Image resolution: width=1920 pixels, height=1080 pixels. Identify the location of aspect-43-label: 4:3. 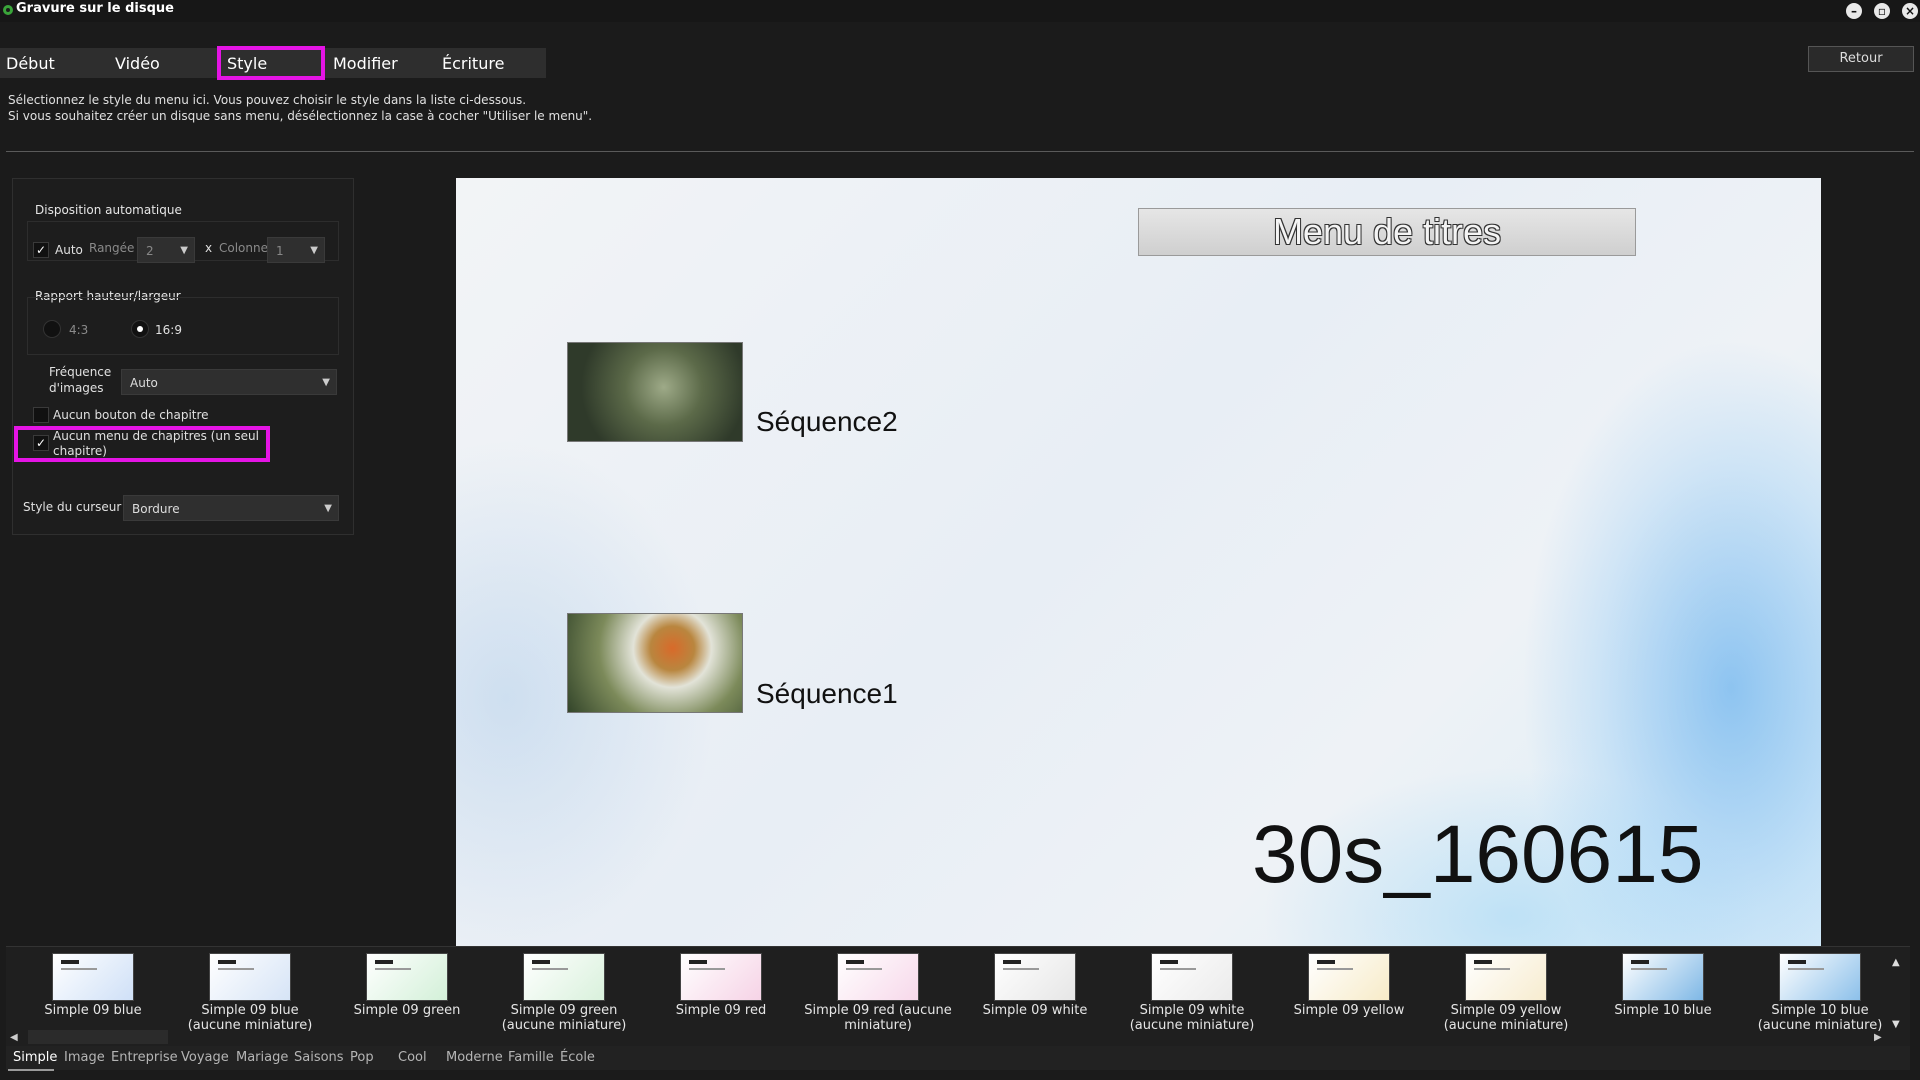
(79, 330).